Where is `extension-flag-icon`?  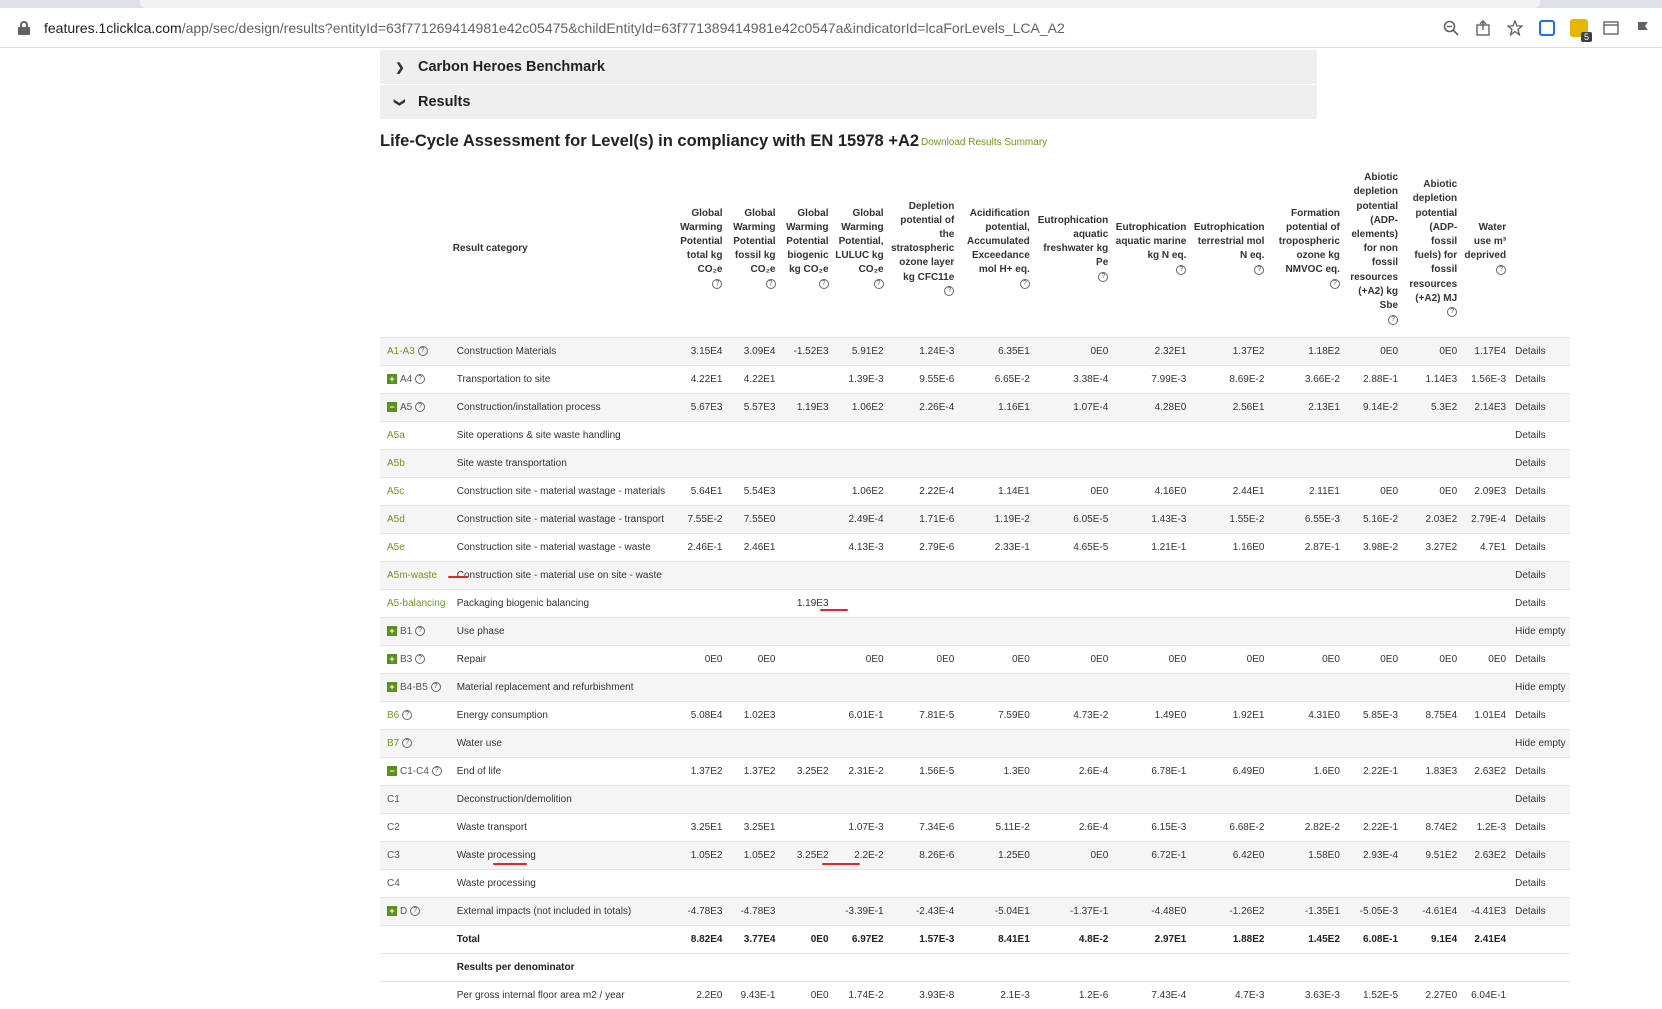
extension-flag-icon is located at coordinates (1643, 28).